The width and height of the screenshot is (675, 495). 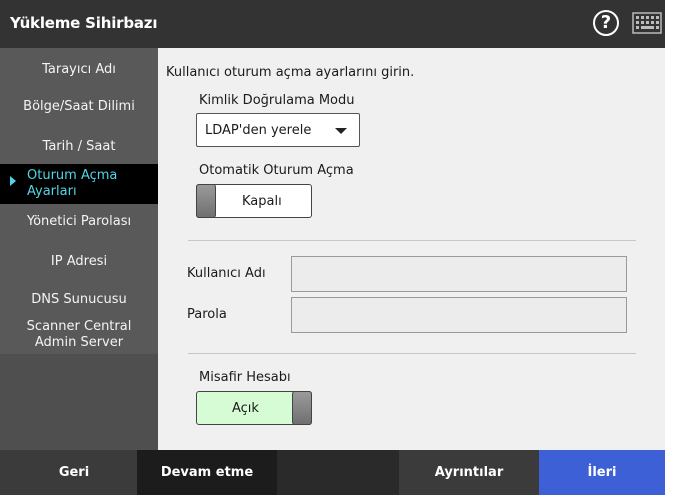 What do you see at coordinates (459, 274) in the screenshot?
I see `username-field` at bounding box center [459, 274].